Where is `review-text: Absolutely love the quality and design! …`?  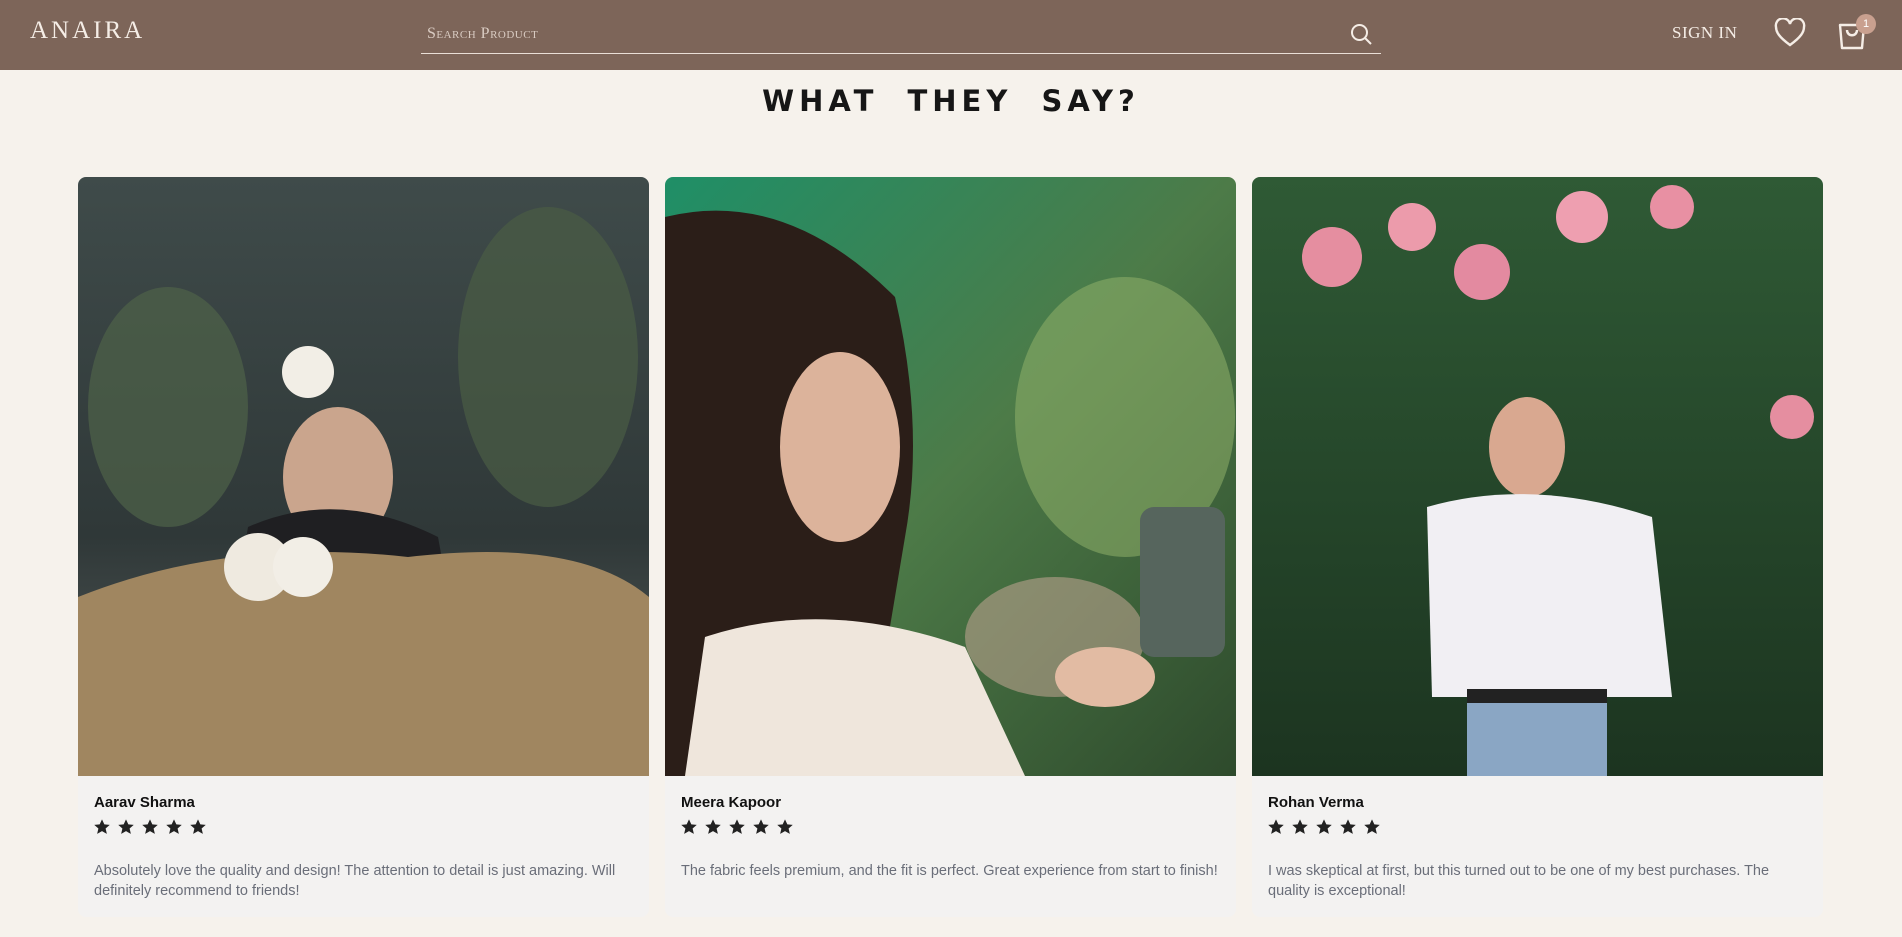
review-text: Absolutely love the quality and design! … is located at coordinates (355, 881).